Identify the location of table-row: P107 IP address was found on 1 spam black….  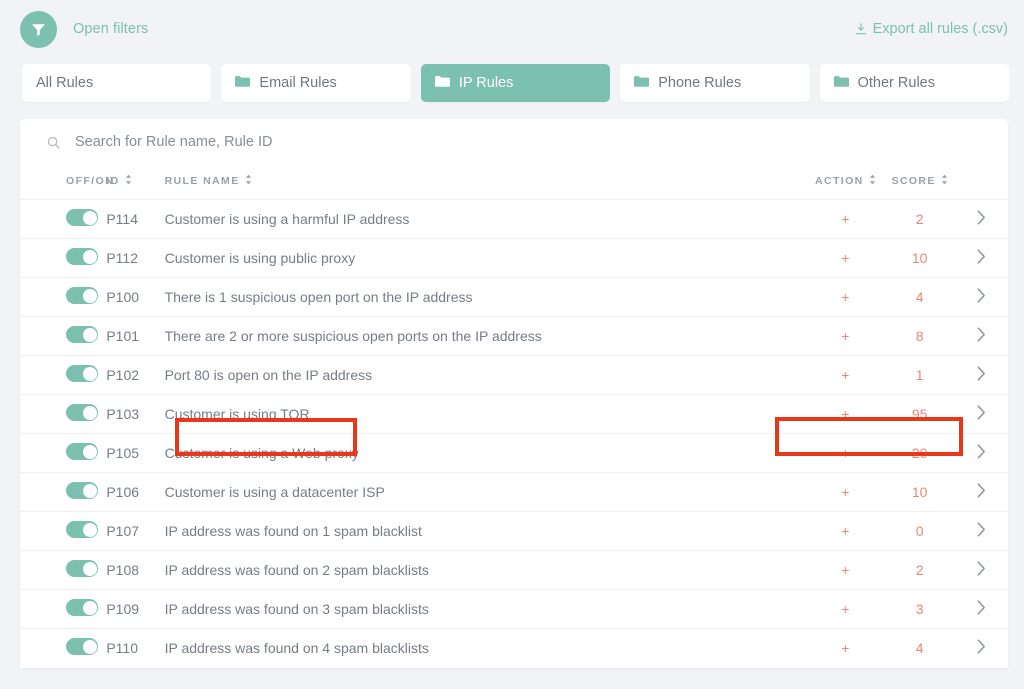
(514, 531).